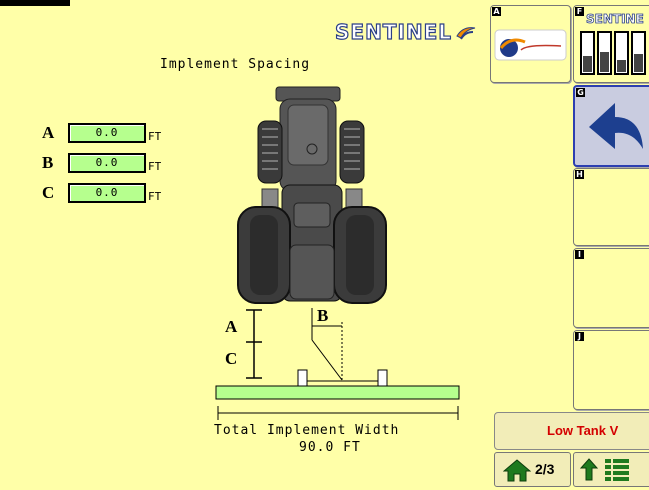 This screenshot has width=649, height=490. I want to click on softkey-g-back: G, so click(611, 126).